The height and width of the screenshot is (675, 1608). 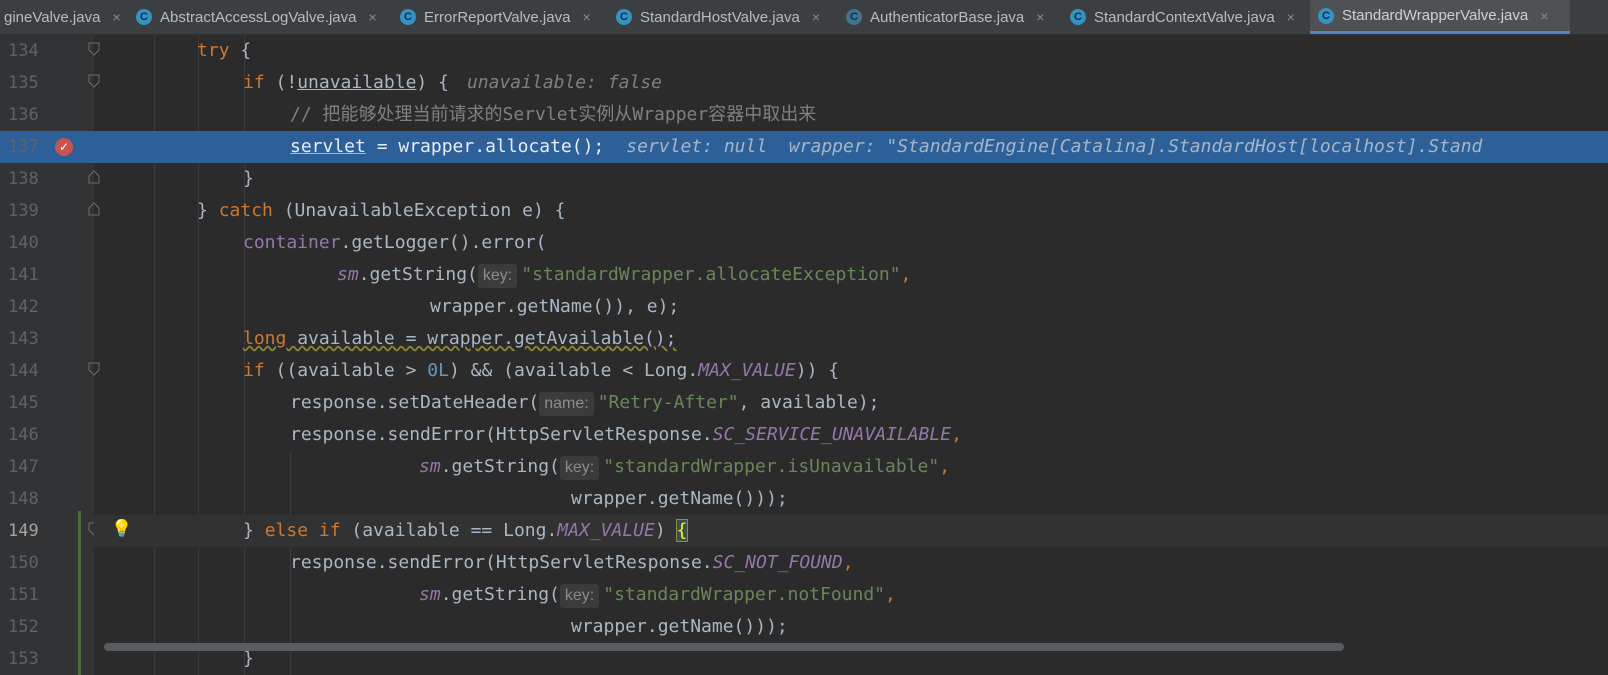 I want to click on gutter-line: 136, so click(x=47, y=115).